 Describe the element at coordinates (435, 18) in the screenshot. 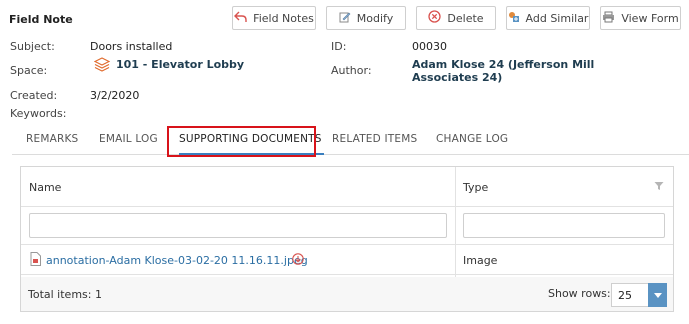

I see `delete-circle-icon` at that location.